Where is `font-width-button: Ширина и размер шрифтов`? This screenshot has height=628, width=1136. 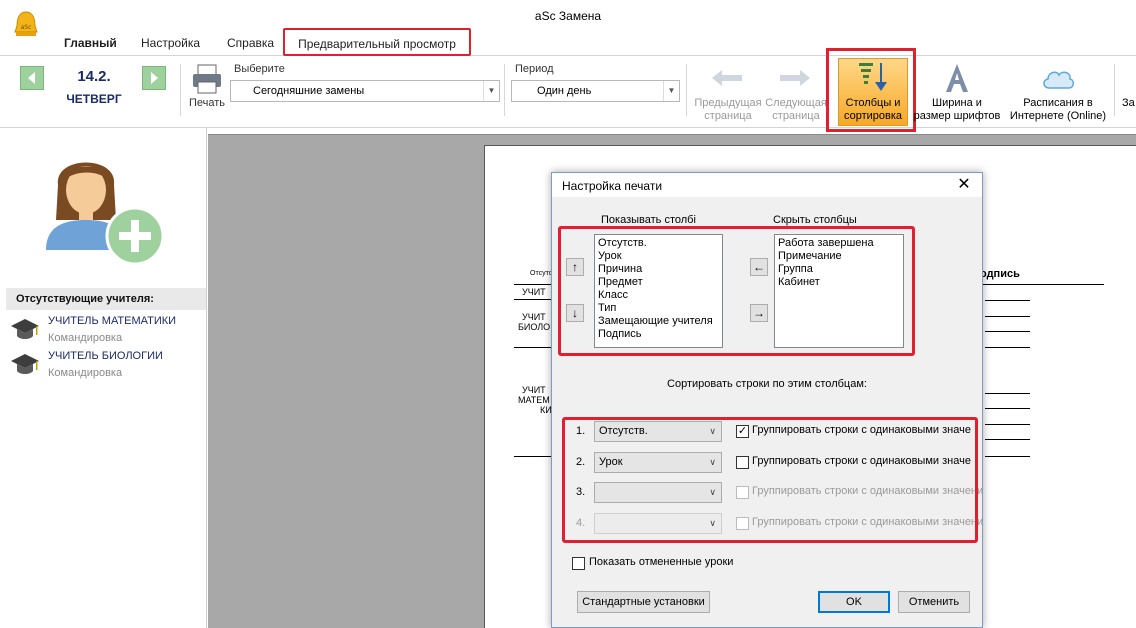
font-width-button: Ширина и размер шрифтов is located at coordinates (957, 110).